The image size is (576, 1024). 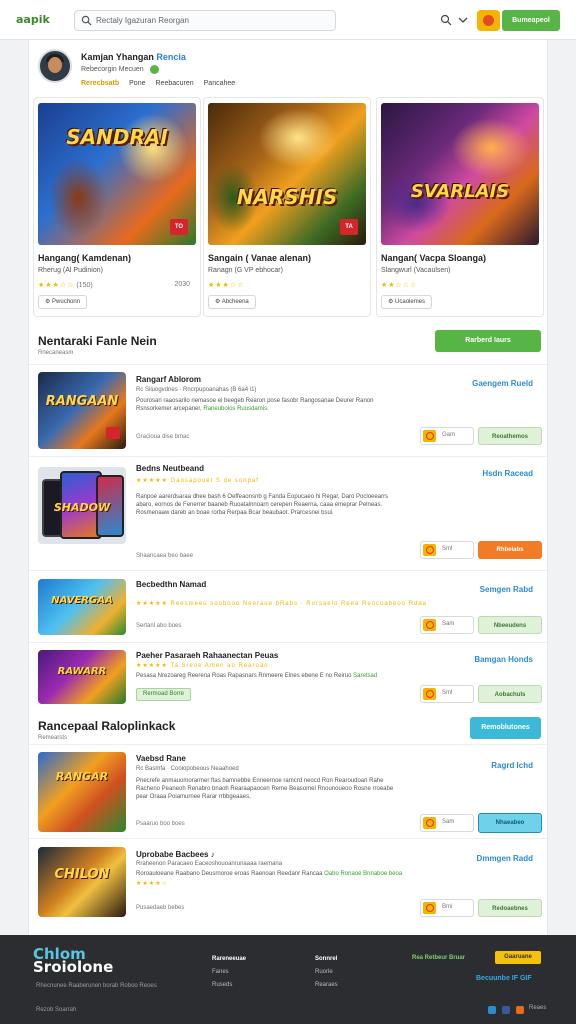 What do you see at coordinates (205, 20) in the screenshot?
I see `search-bar: Rectaly Igazuran Reorgan` at bounding box center [205, 20].